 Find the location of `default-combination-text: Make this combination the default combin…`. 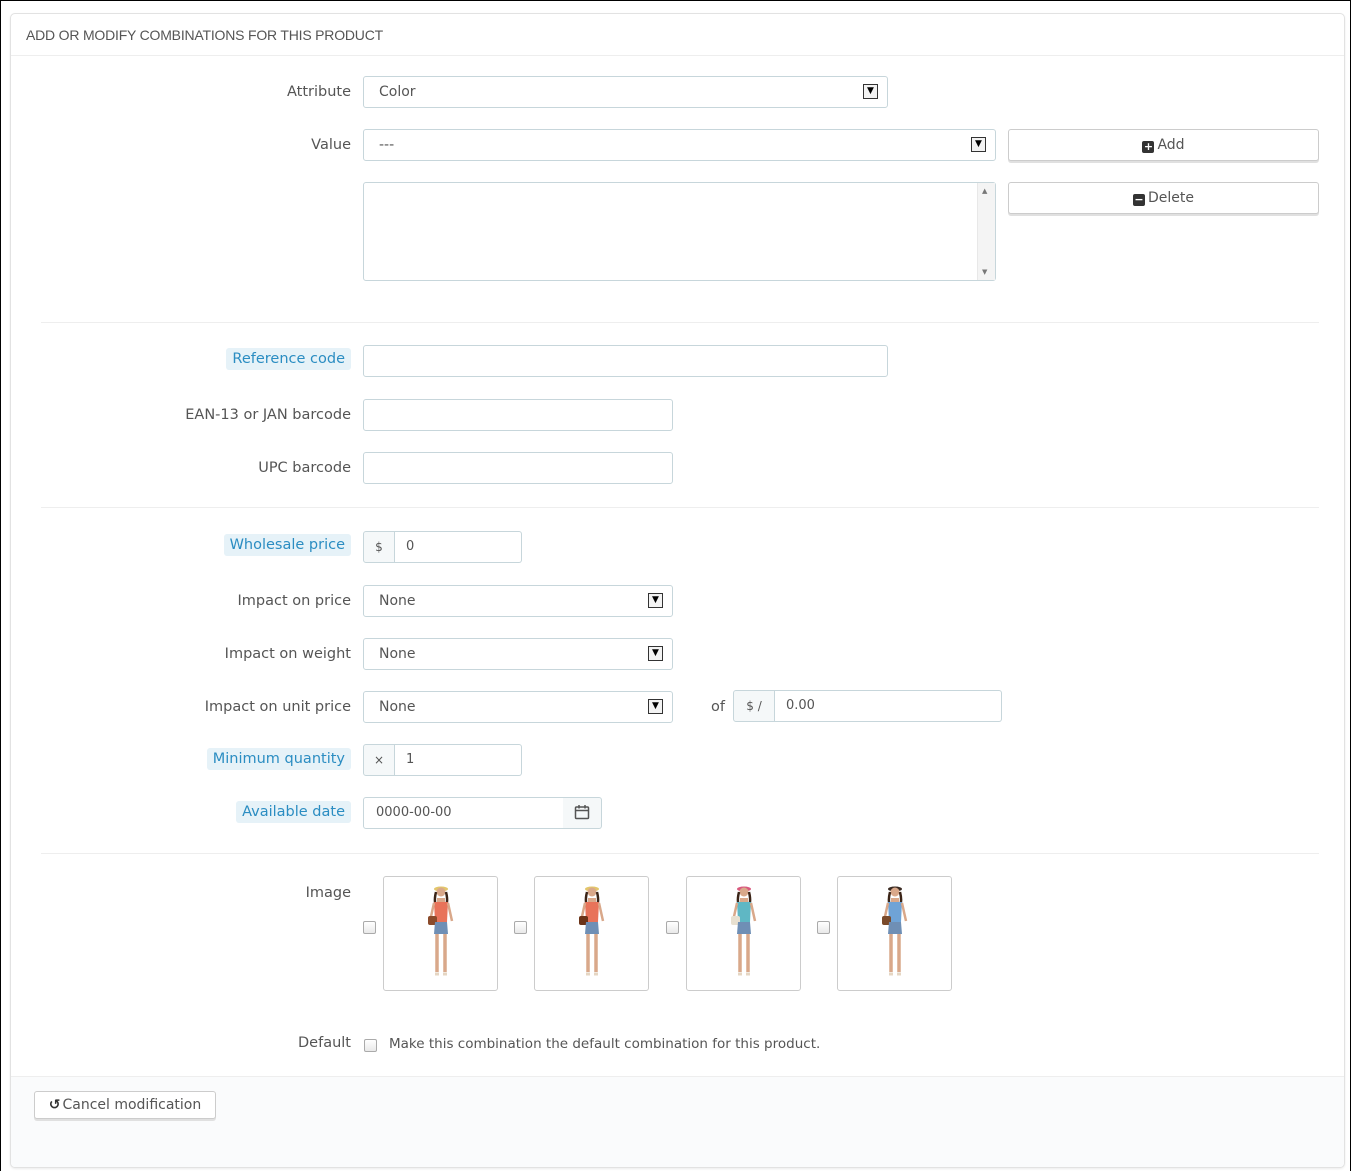

default-combination-text: Make this combination the default combin… is located at coordinates (605, 1044).